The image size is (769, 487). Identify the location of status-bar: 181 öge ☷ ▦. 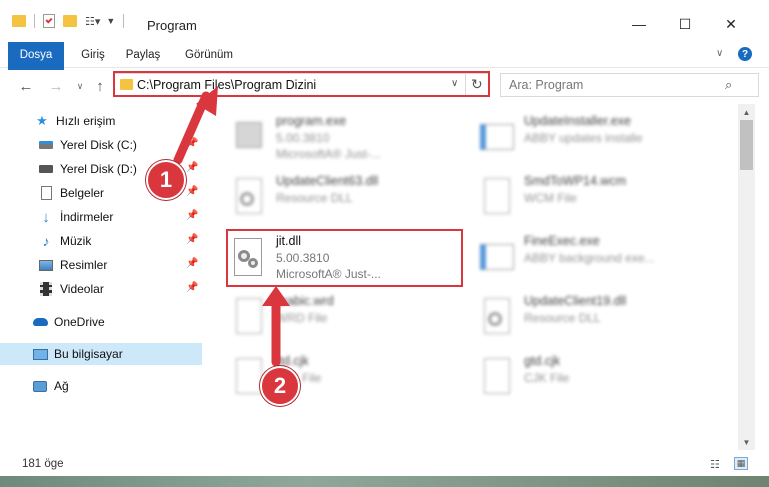
(384, 464).